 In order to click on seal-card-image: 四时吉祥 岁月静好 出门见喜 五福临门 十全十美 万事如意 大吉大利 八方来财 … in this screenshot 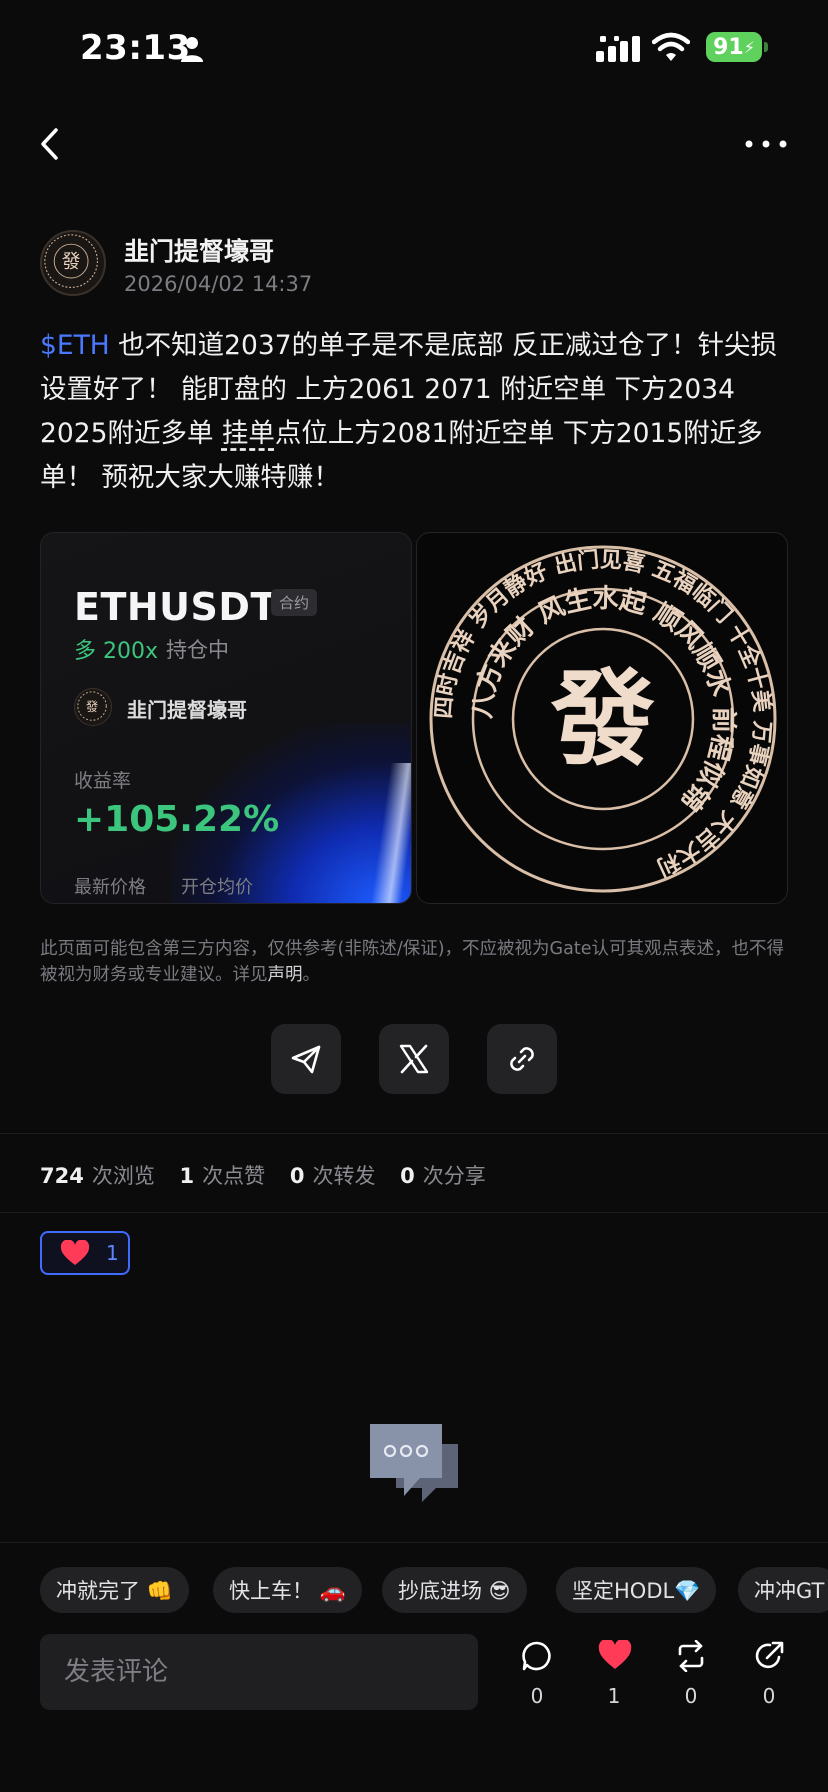, I will do `click(602, 718)`.